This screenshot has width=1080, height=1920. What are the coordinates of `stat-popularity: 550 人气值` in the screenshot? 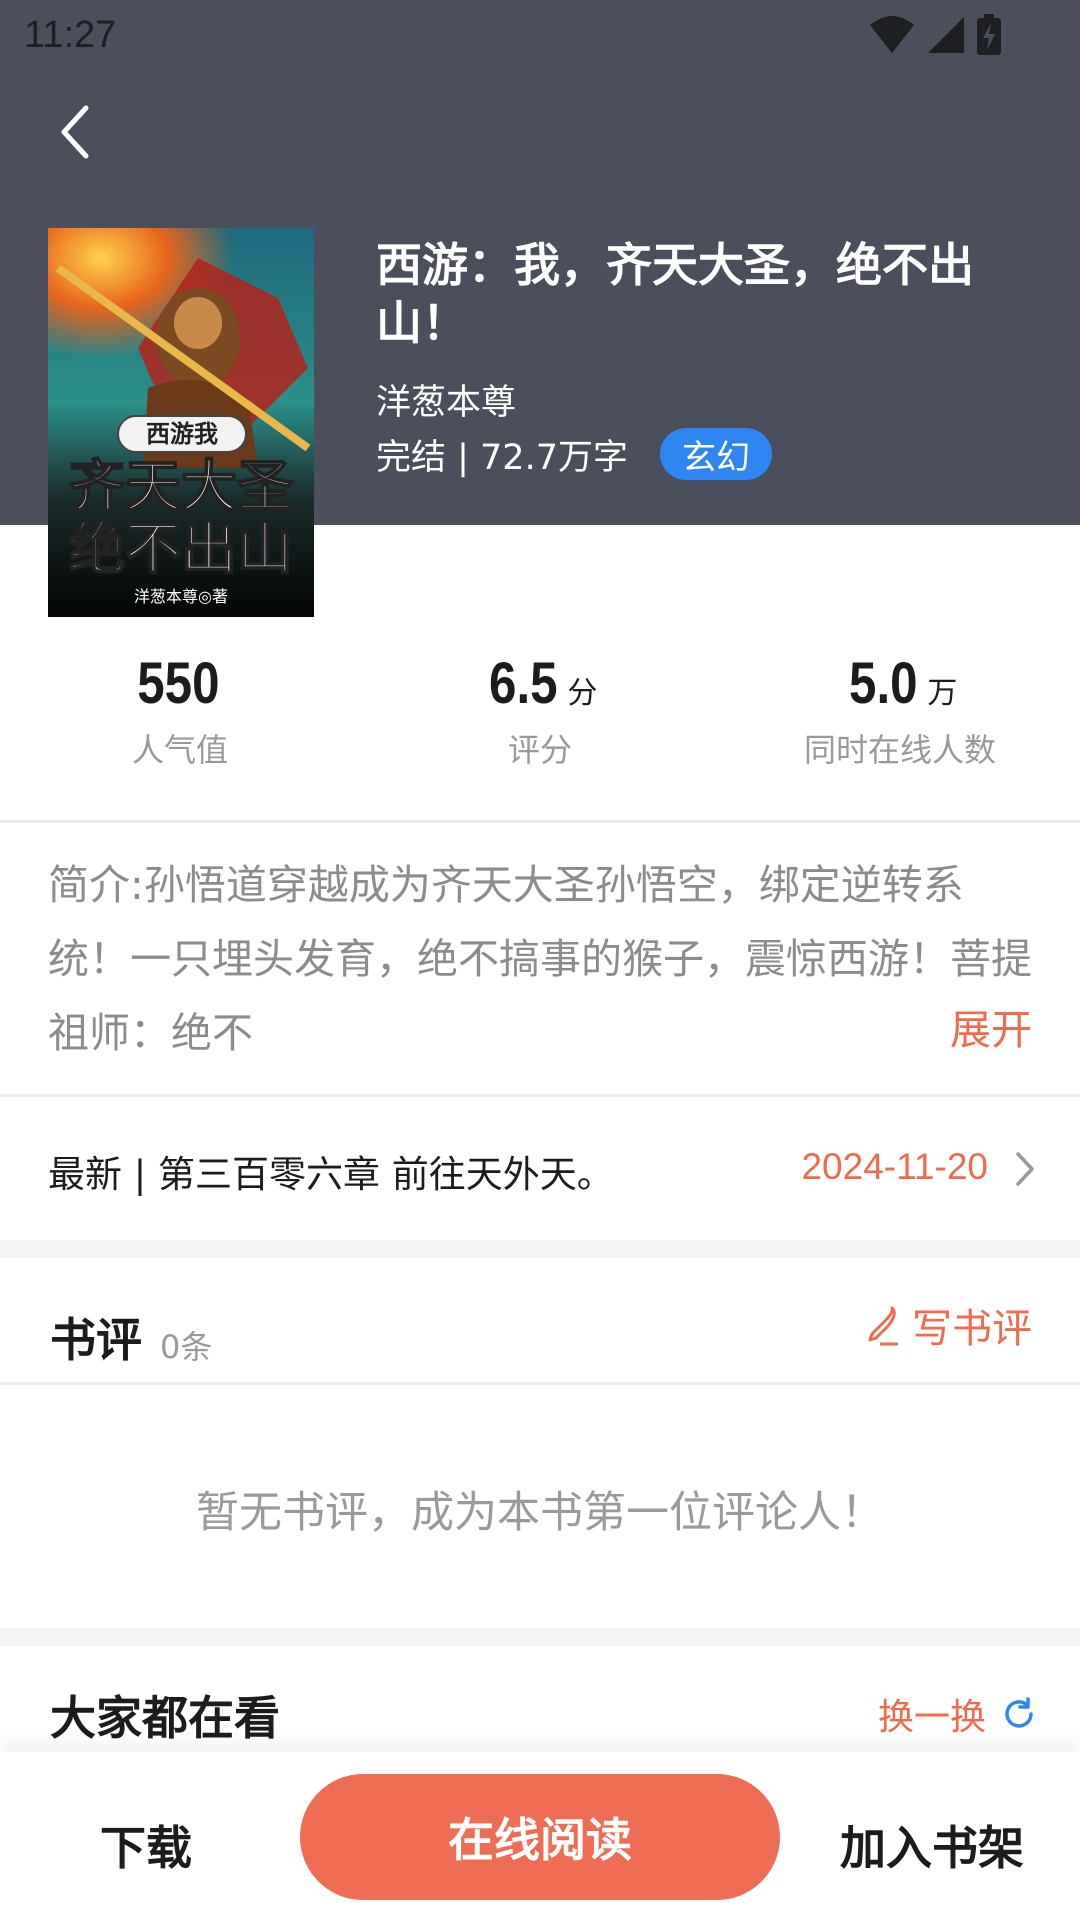 It's located at (180, 710).